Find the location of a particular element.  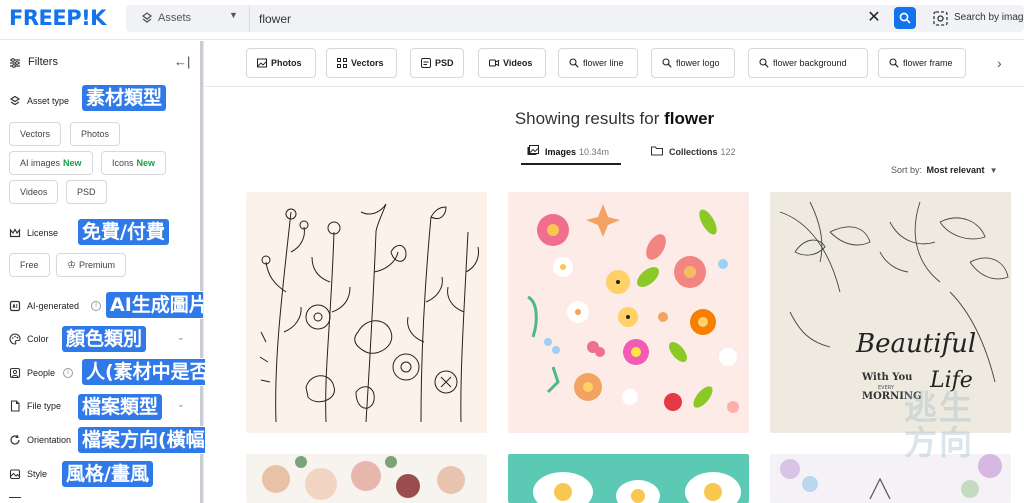

tab-collections-count: 122 is located at coordinates (728, 152).